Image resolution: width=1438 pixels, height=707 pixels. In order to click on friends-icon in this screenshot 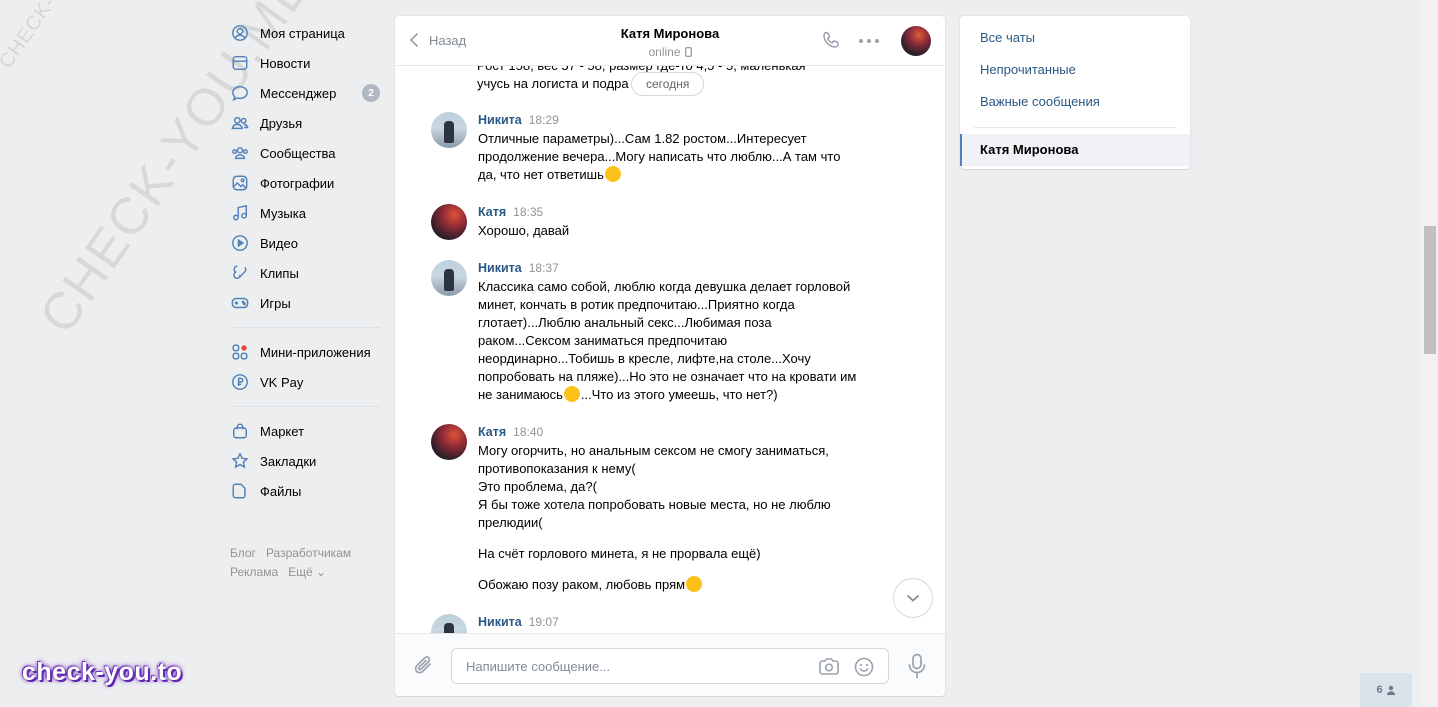, I will do `click(240, 123)`.